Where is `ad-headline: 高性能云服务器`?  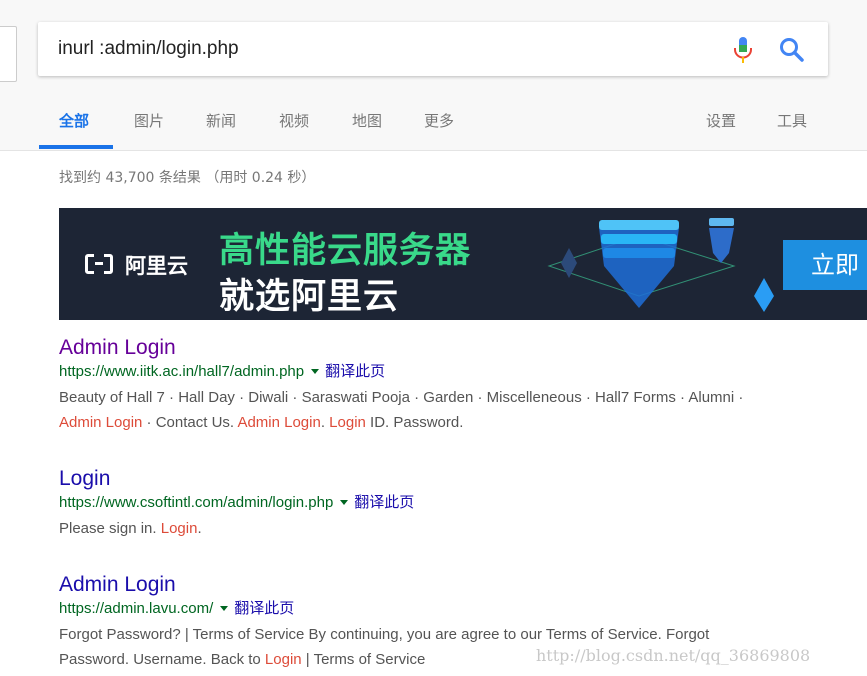 ad-headline: 高性能云服务器 is located at coordinates (345, 251).